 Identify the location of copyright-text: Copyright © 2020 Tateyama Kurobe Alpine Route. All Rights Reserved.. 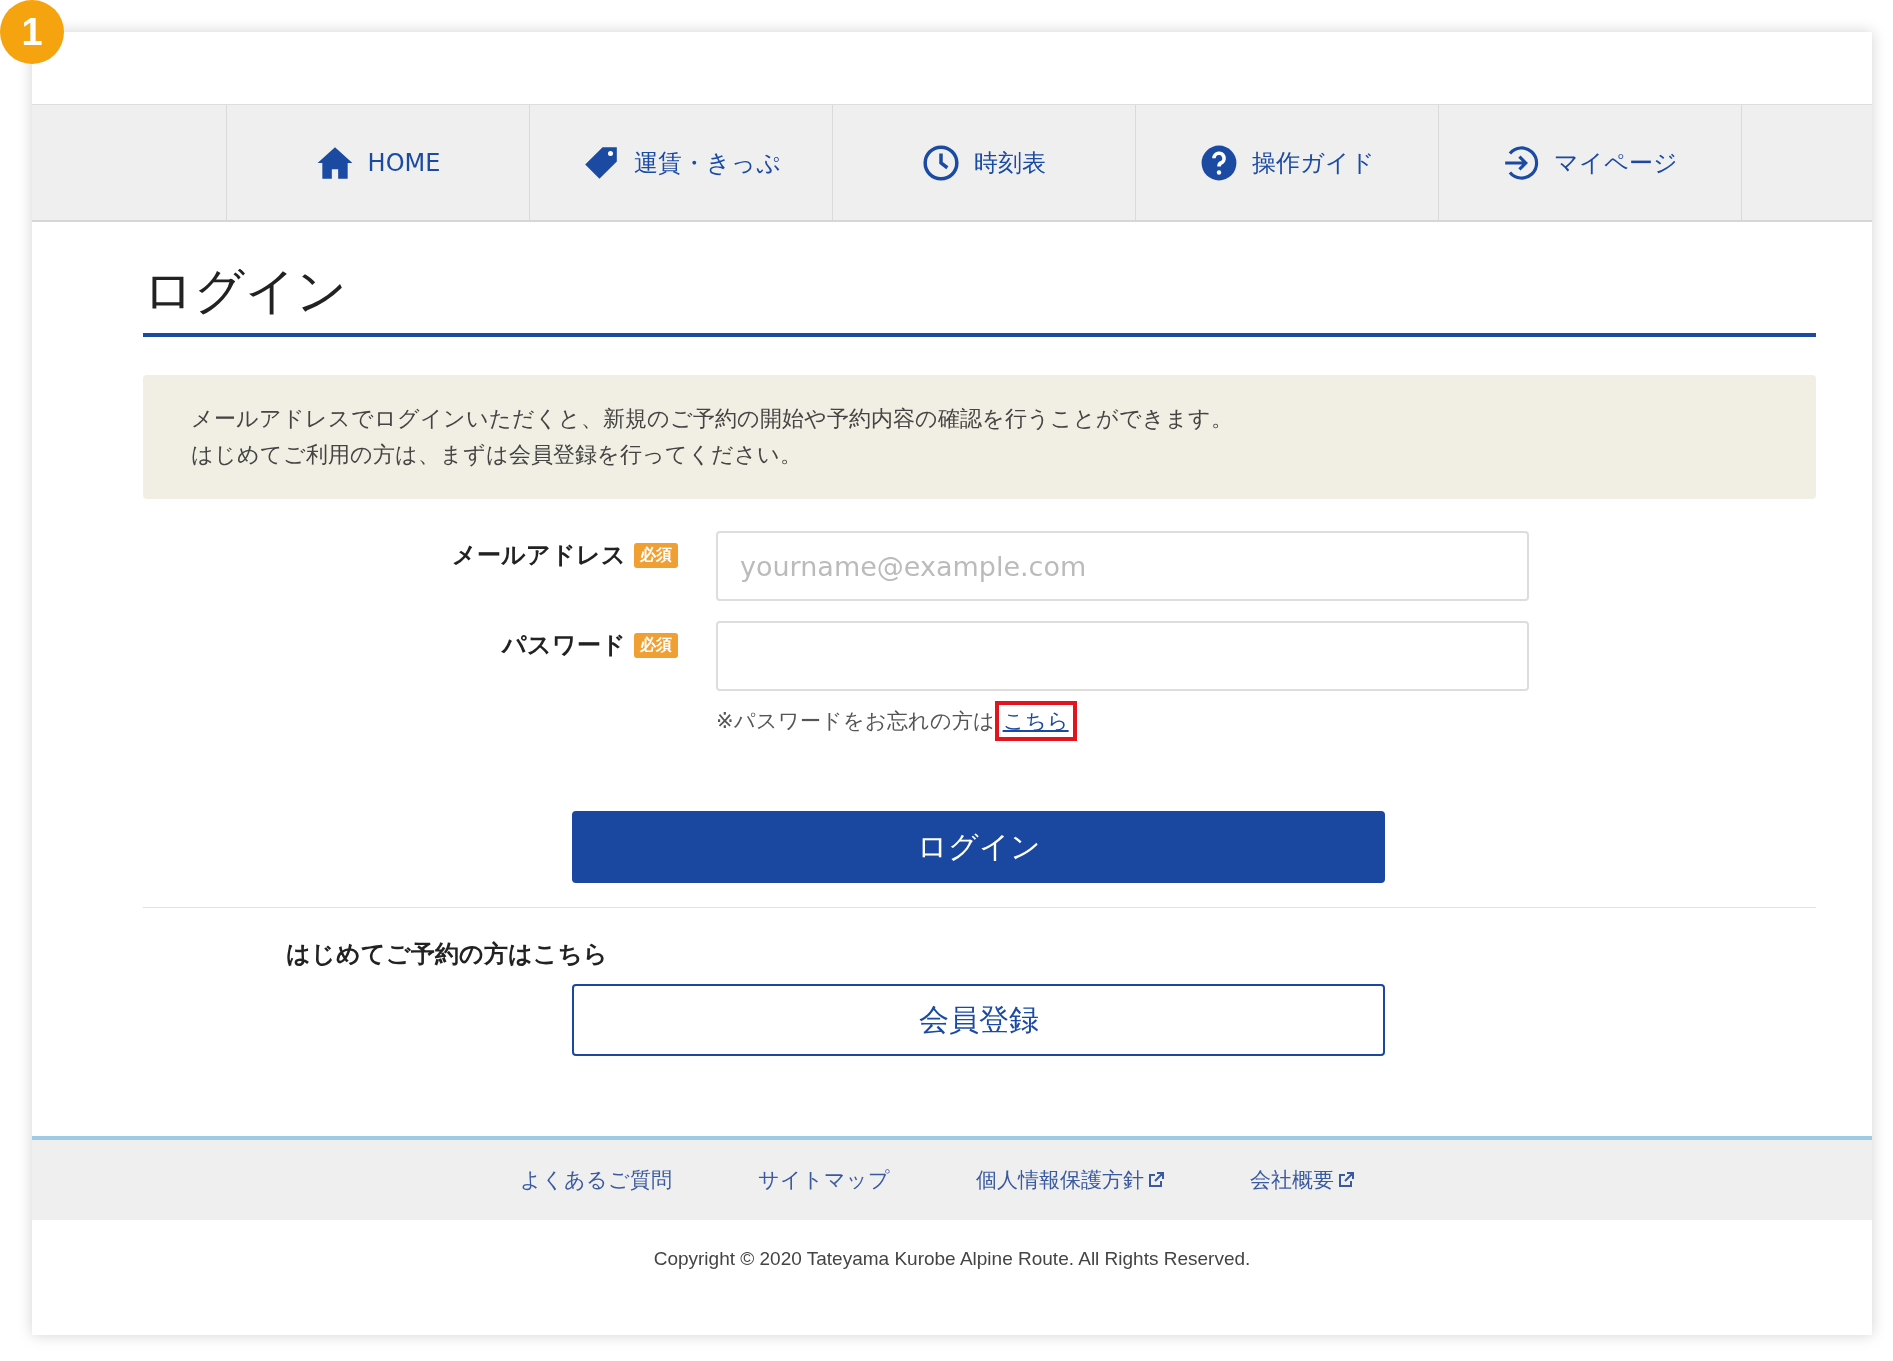
(952, 1259).